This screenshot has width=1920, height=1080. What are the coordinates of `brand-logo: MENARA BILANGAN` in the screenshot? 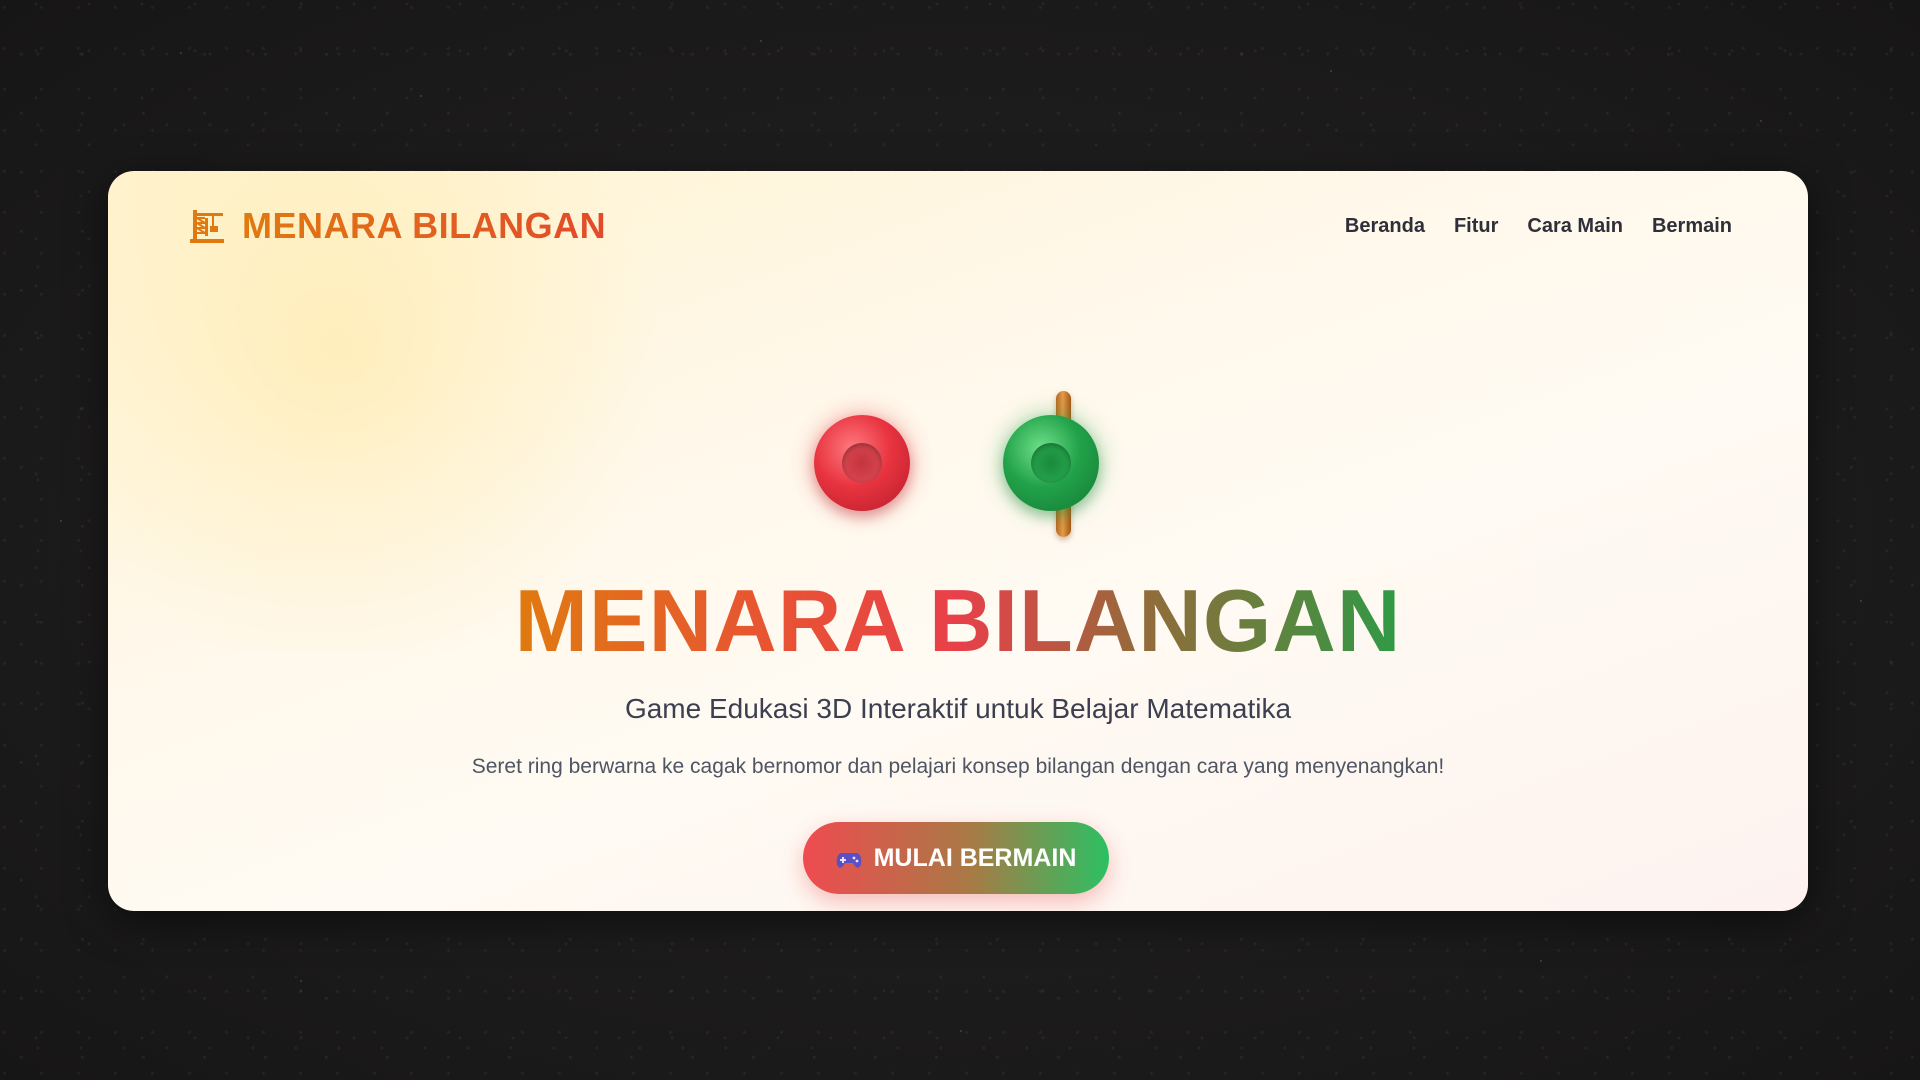 It's located at (397, 226).